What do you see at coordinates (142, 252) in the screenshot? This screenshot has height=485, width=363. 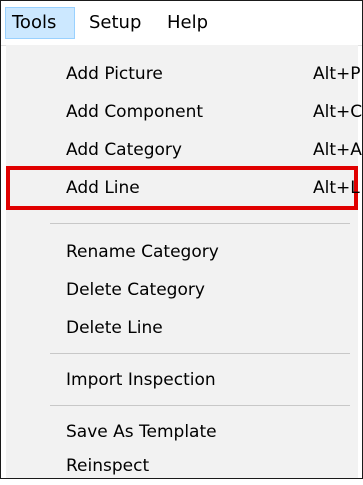 I see `menu-item-label: Rename Category` at bounding box center [142, 252].